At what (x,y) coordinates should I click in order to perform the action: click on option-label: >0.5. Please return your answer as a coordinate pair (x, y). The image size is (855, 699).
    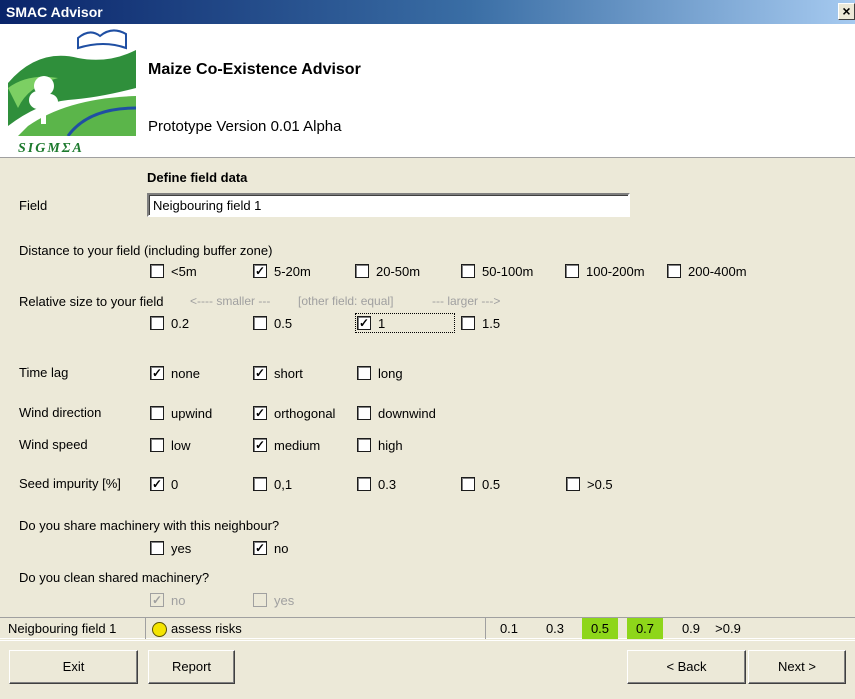
    Looking at the image, I should click on (600, 484).